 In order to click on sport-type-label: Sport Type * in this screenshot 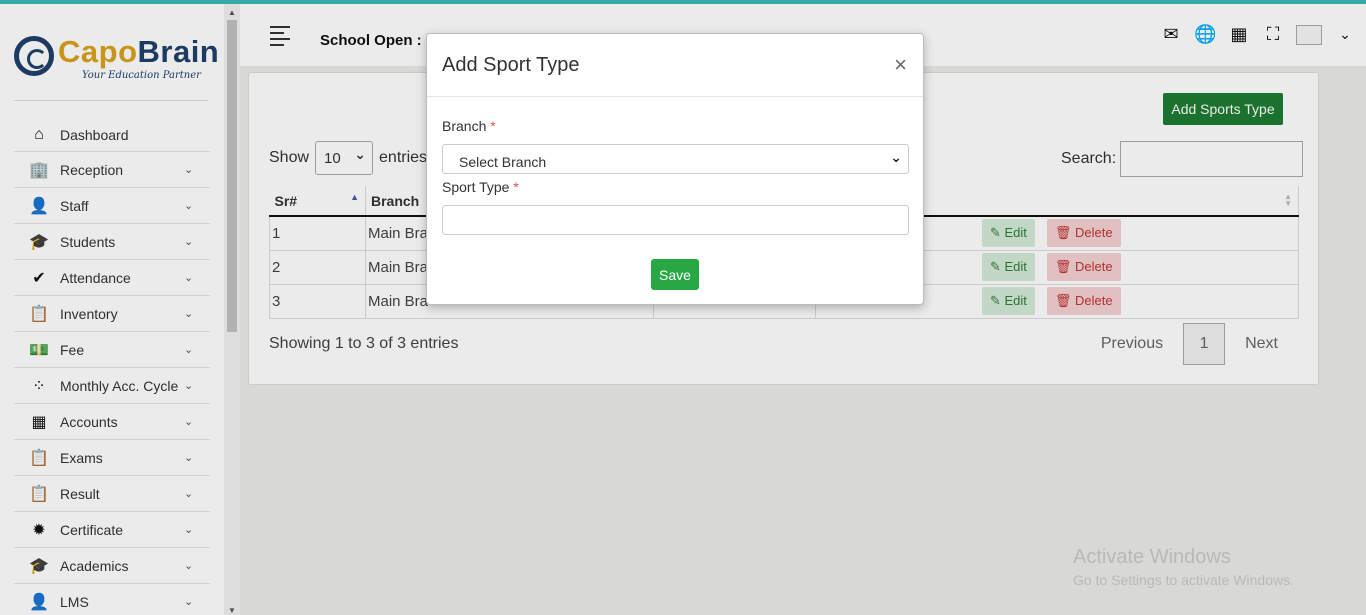, I will do `click(480, 187)`.